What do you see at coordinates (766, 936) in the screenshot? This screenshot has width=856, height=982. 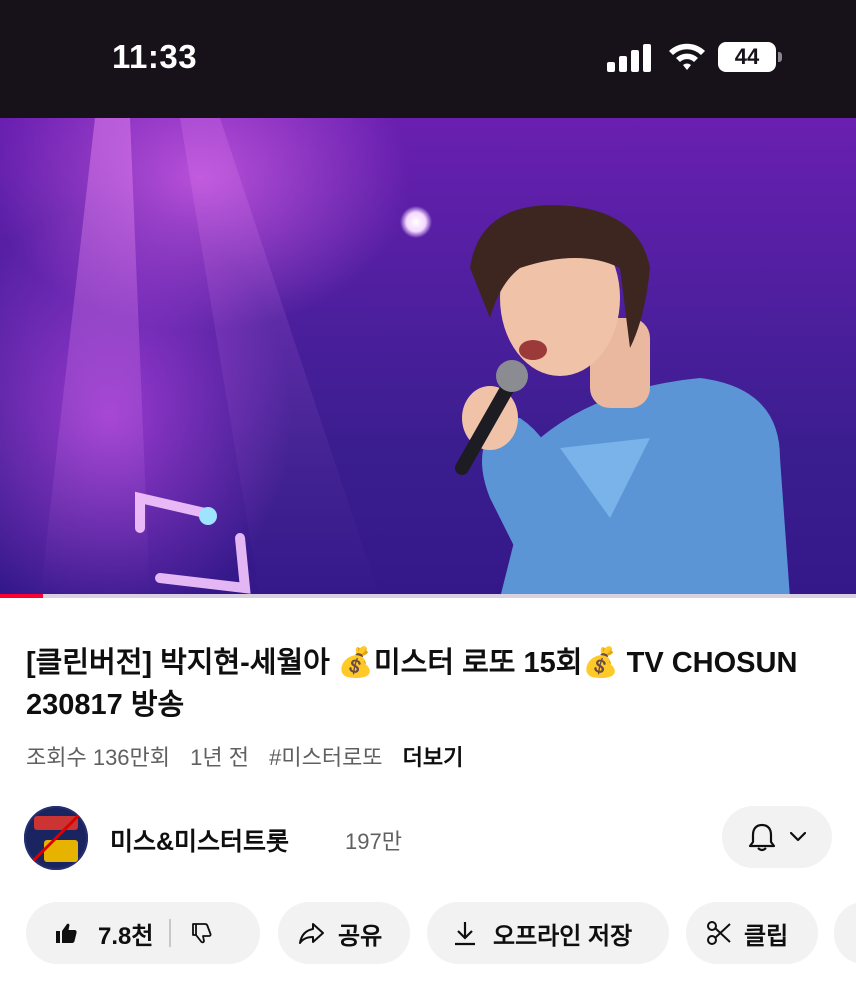 I see `clip-label: 클립` at bounding box center [766, 936].